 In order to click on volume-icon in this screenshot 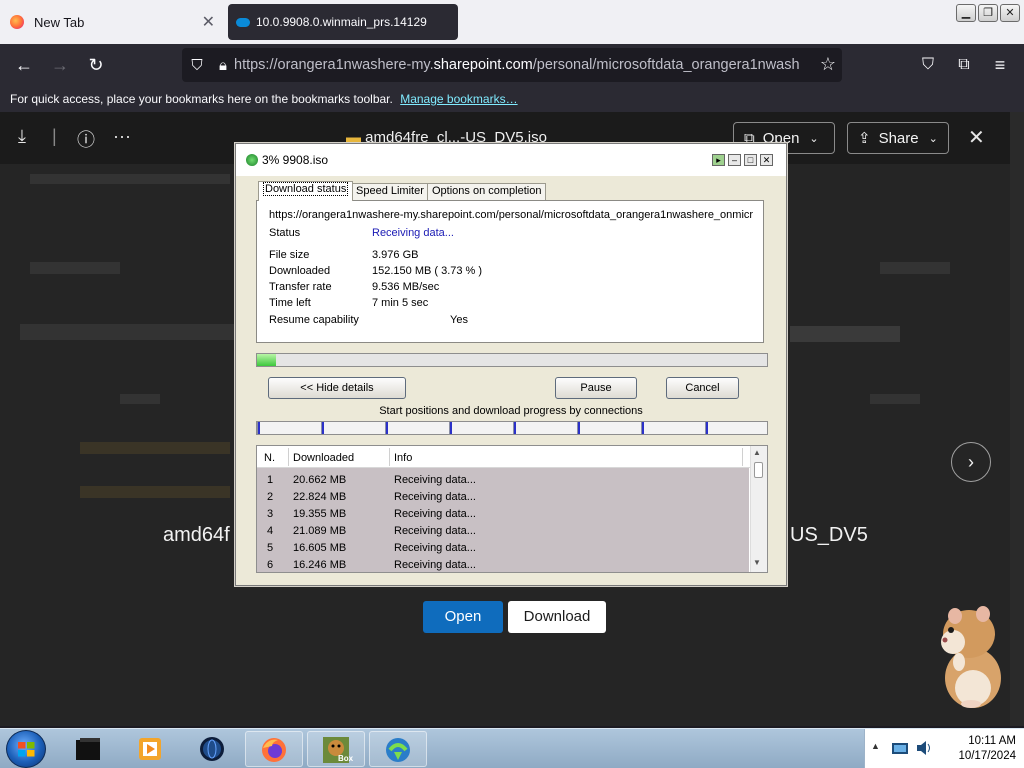, I will do `click(924, 748)`.